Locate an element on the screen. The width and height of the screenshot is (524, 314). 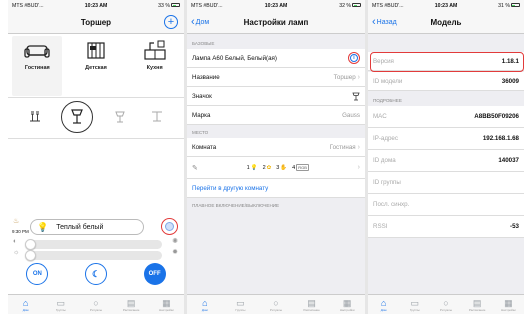
color-settings-button is located at coordinates (169, 226).